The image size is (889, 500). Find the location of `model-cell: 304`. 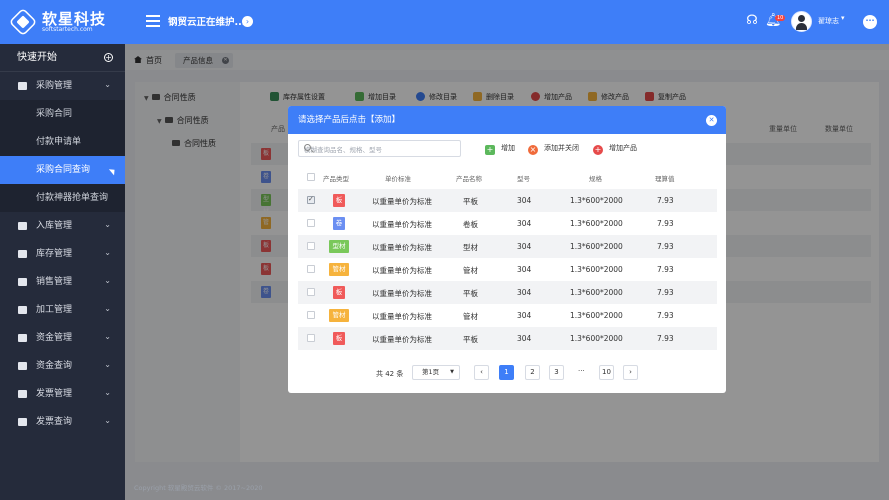

model-cell: 304 is located at coordinates (524, 269).